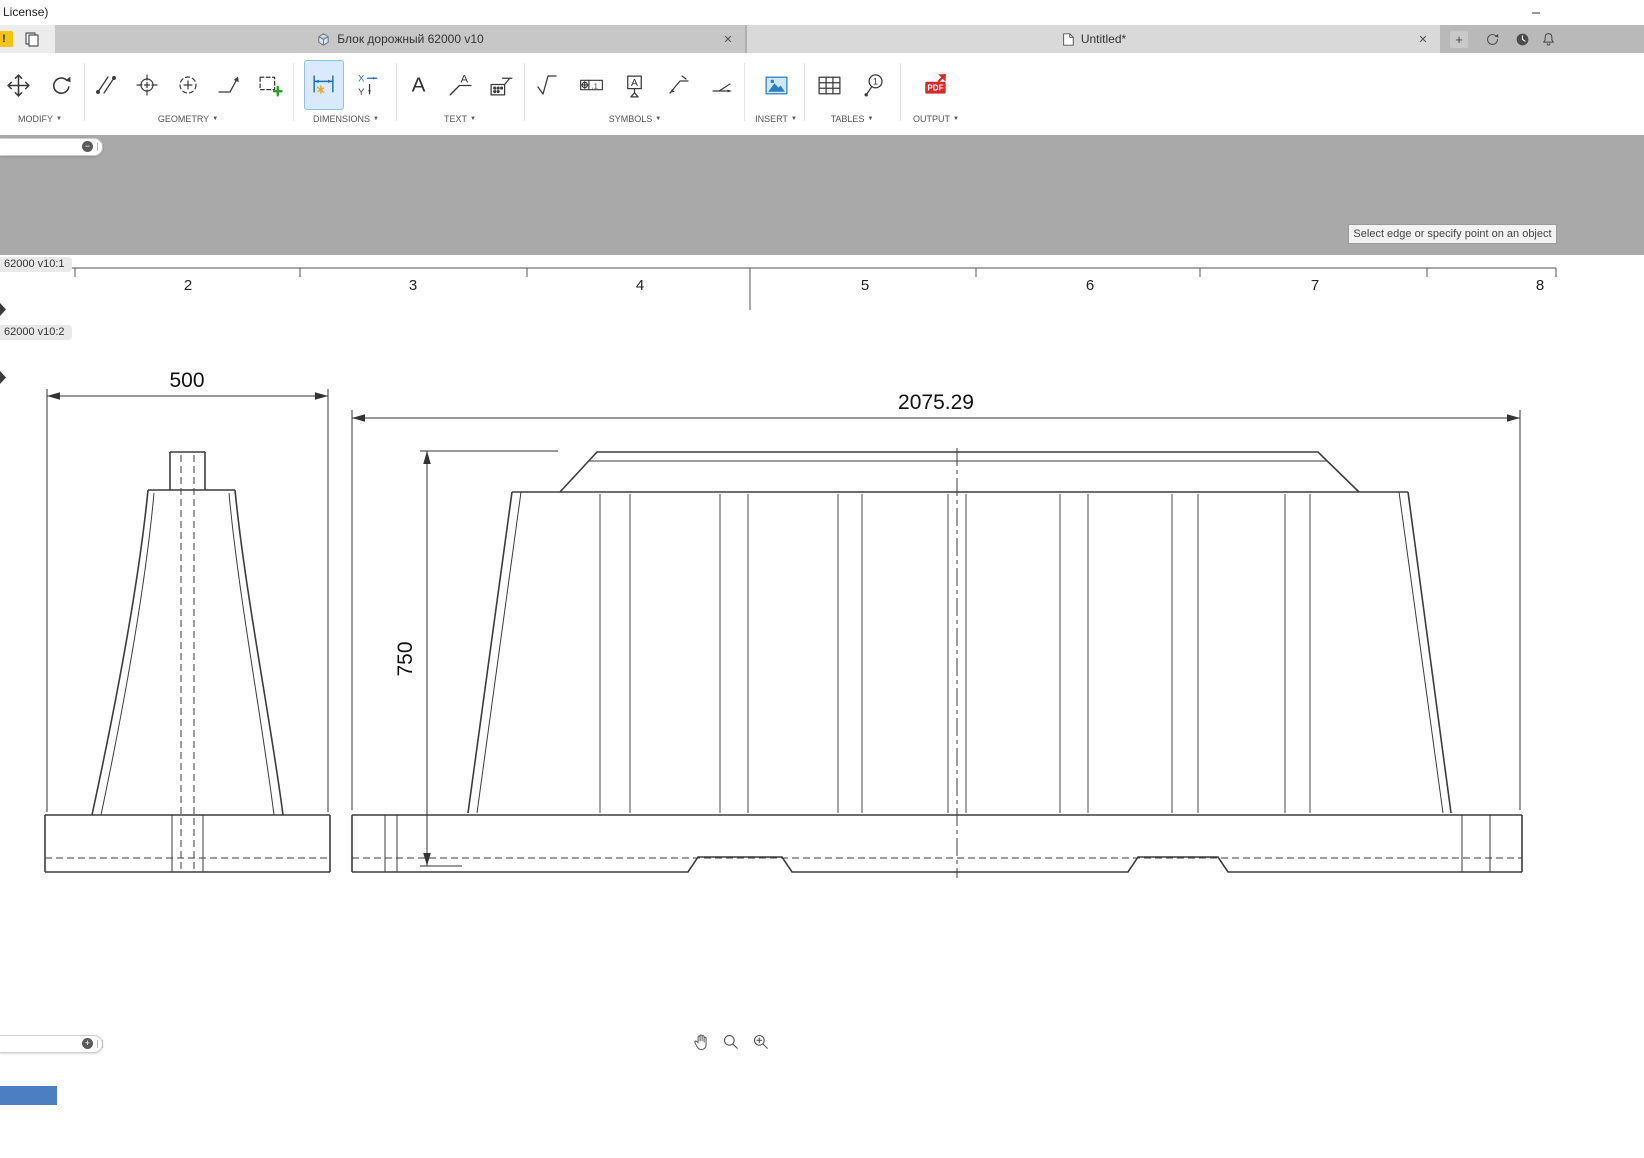 The height and width of the screenshot is (1158, 1644). What do you see at coordinates (147, 85) in the screenshot?
I see `center-mark-button` at bounding box center [147, 85].